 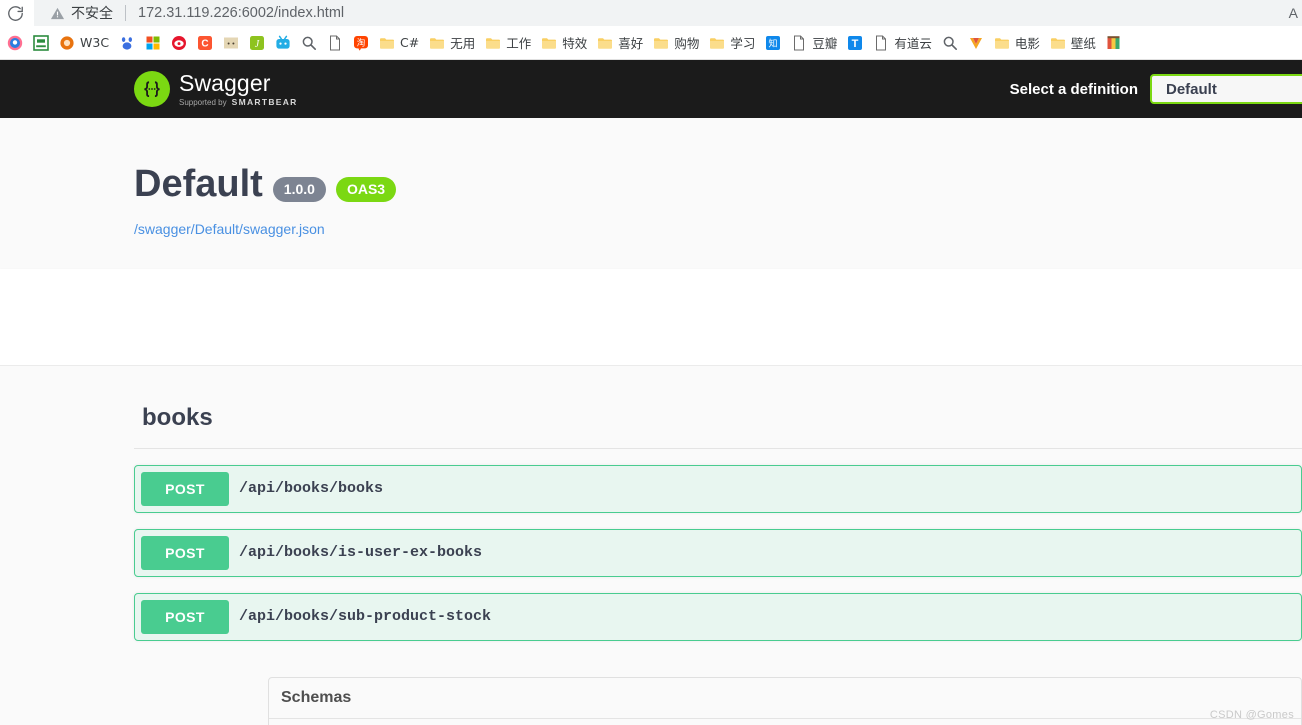 I want to click on definition-selector: Select a definition Default, so click(x=1156, y=89).